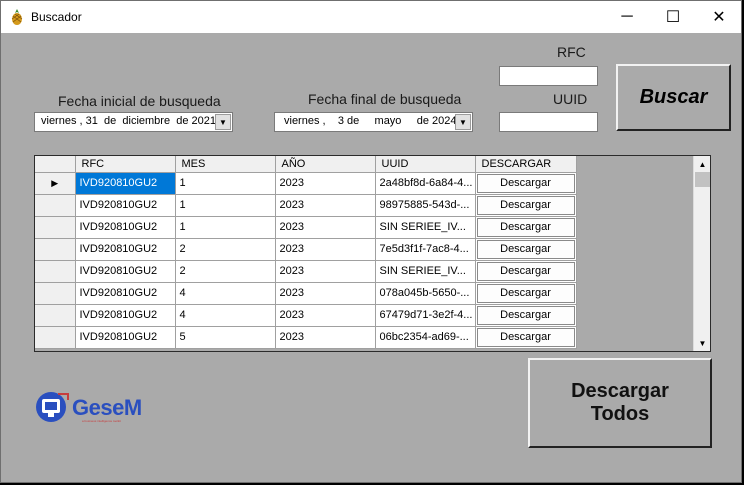 The height and width of the screenshot is (485, 744). What do you see at coordinates (548, 122) in the screenshot?
I see `uuid-input` at bounding box center [548, 122].